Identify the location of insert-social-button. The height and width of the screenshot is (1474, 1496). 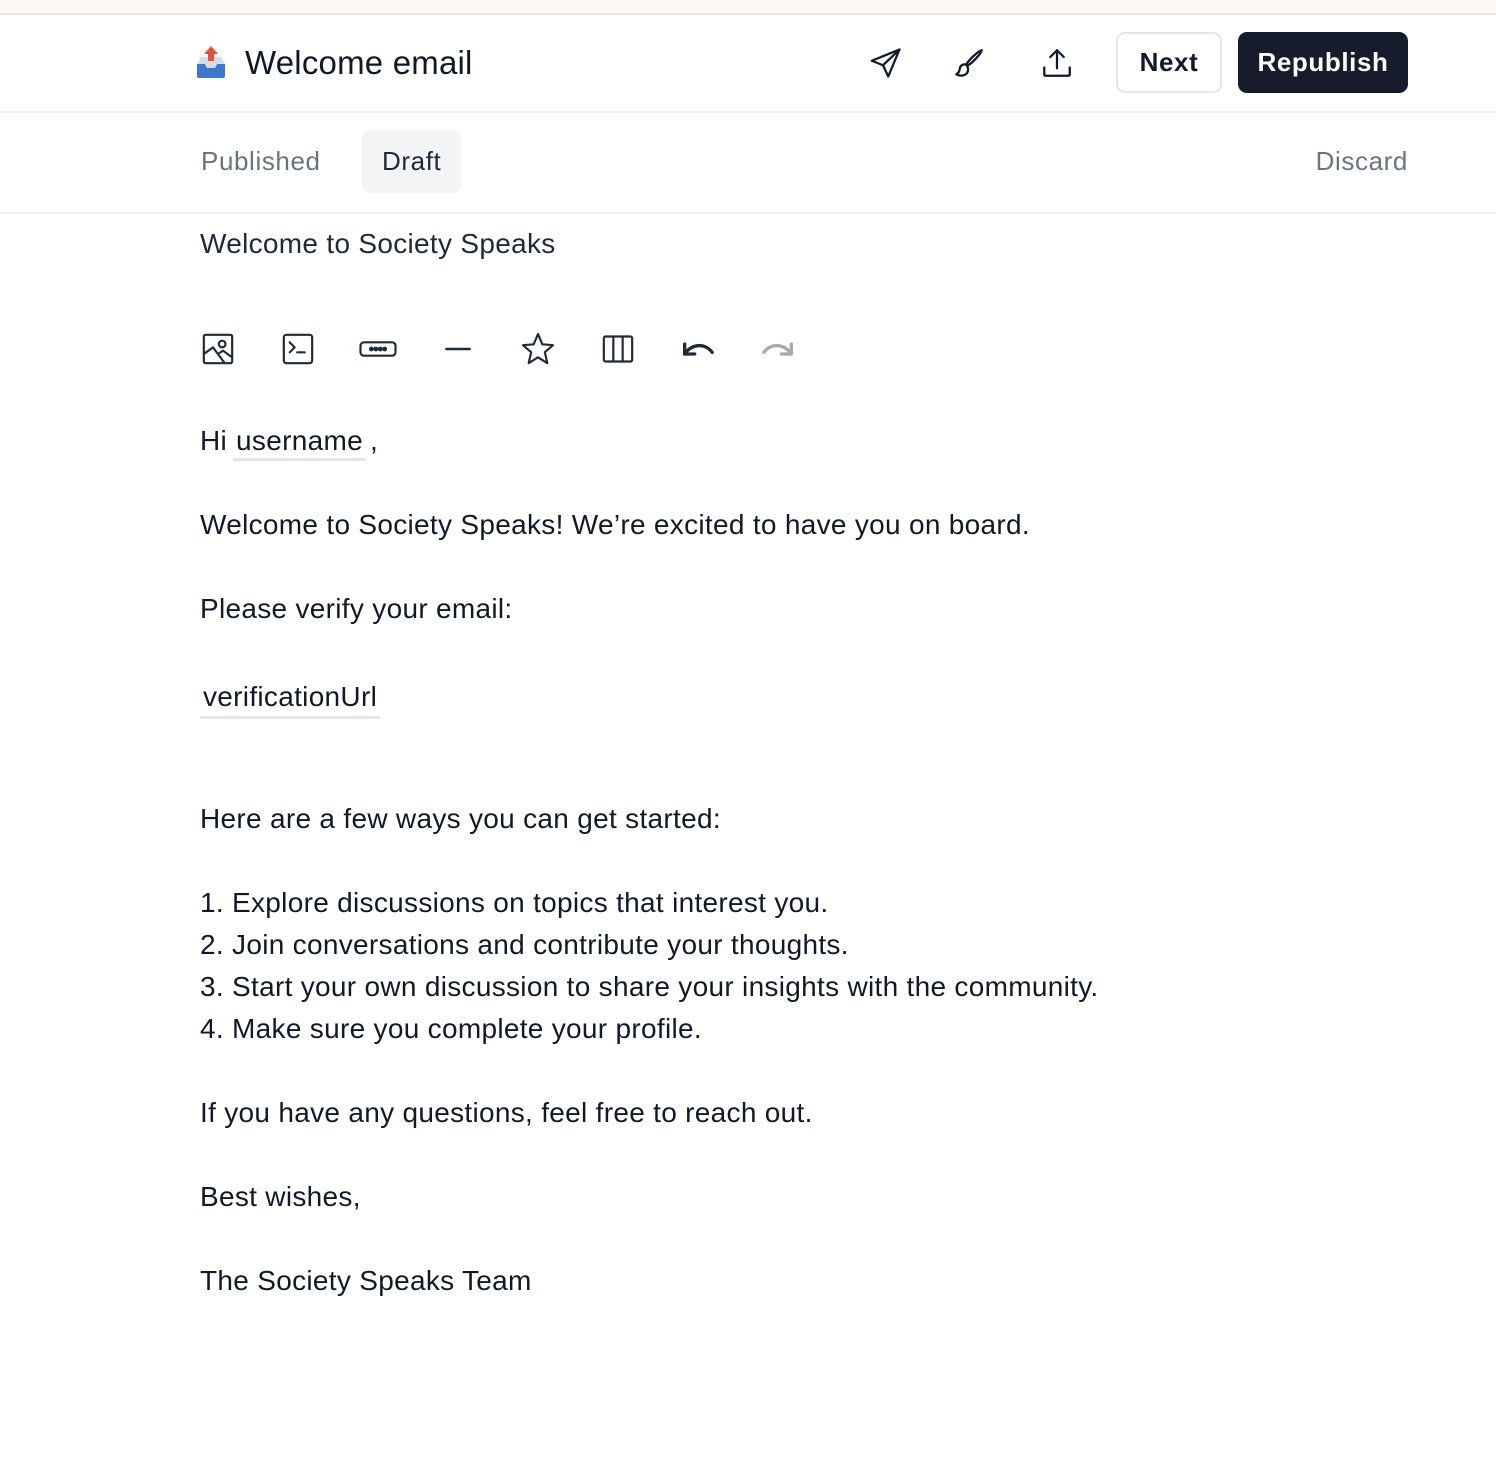
(538, 349).